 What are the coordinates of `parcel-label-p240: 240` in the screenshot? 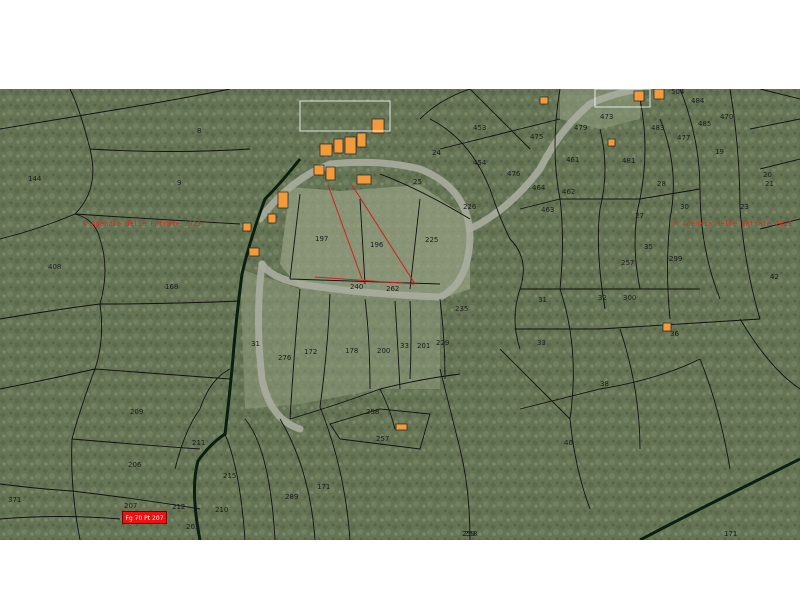 It's located at (356, 287).